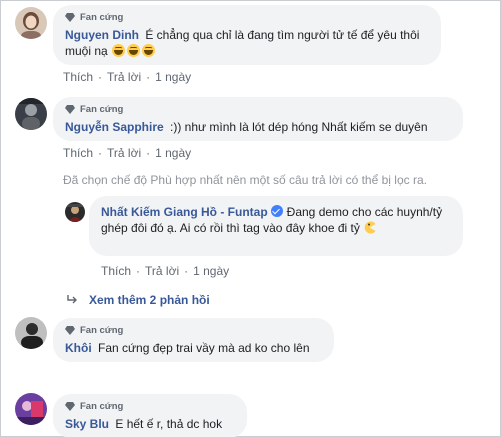  Describe the element at coordinates (150, 415) in the screenshot. I see `comment-bubble: Fan cứng Sky Blu E hết ế r, thả dc hok` at that location.